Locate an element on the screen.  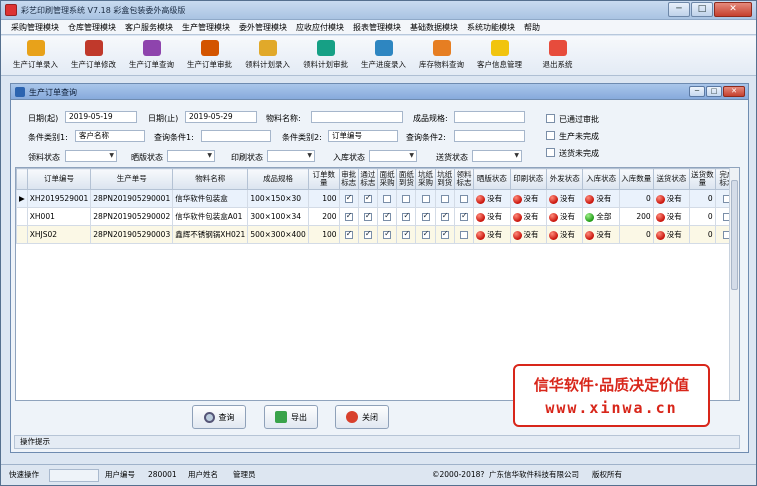
q1-input is located at coordinates (236, 136).